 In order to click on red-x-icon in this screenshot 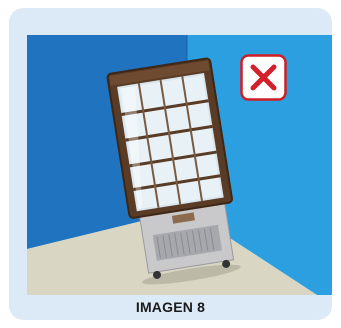, I will do `click(263, 77)`.